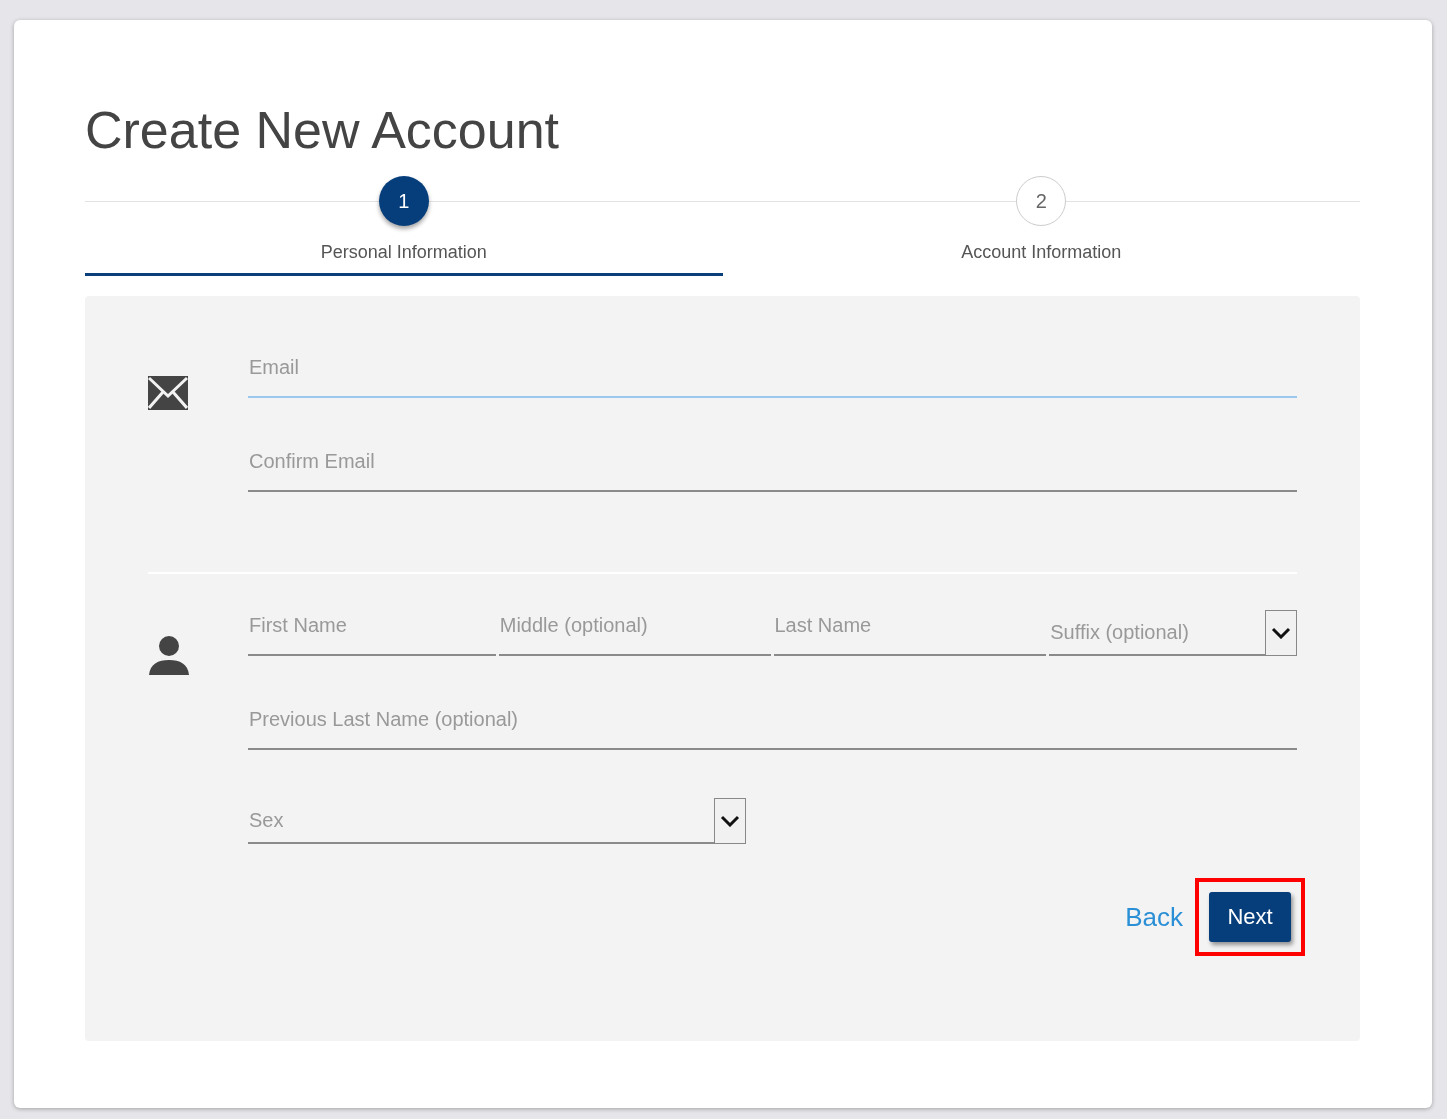 This screenshot has width=1447, height=1119. What do you see at coordinates (169, 655) in the screenshot?
I see `person-icon` at bounding box center [169, 655].